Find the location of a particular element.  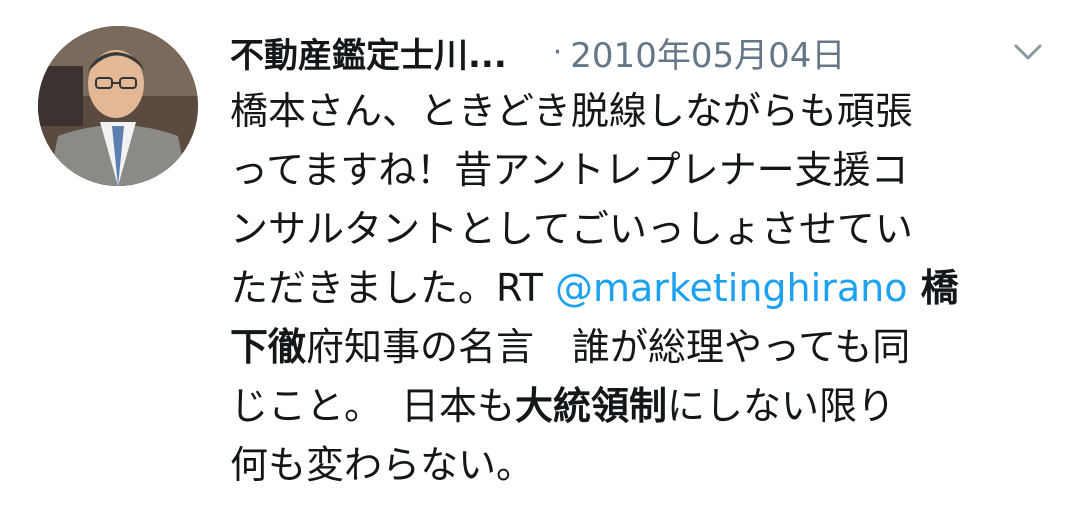

tweet-text-segment: ただきました。RT is located at coordinates (392, 288).